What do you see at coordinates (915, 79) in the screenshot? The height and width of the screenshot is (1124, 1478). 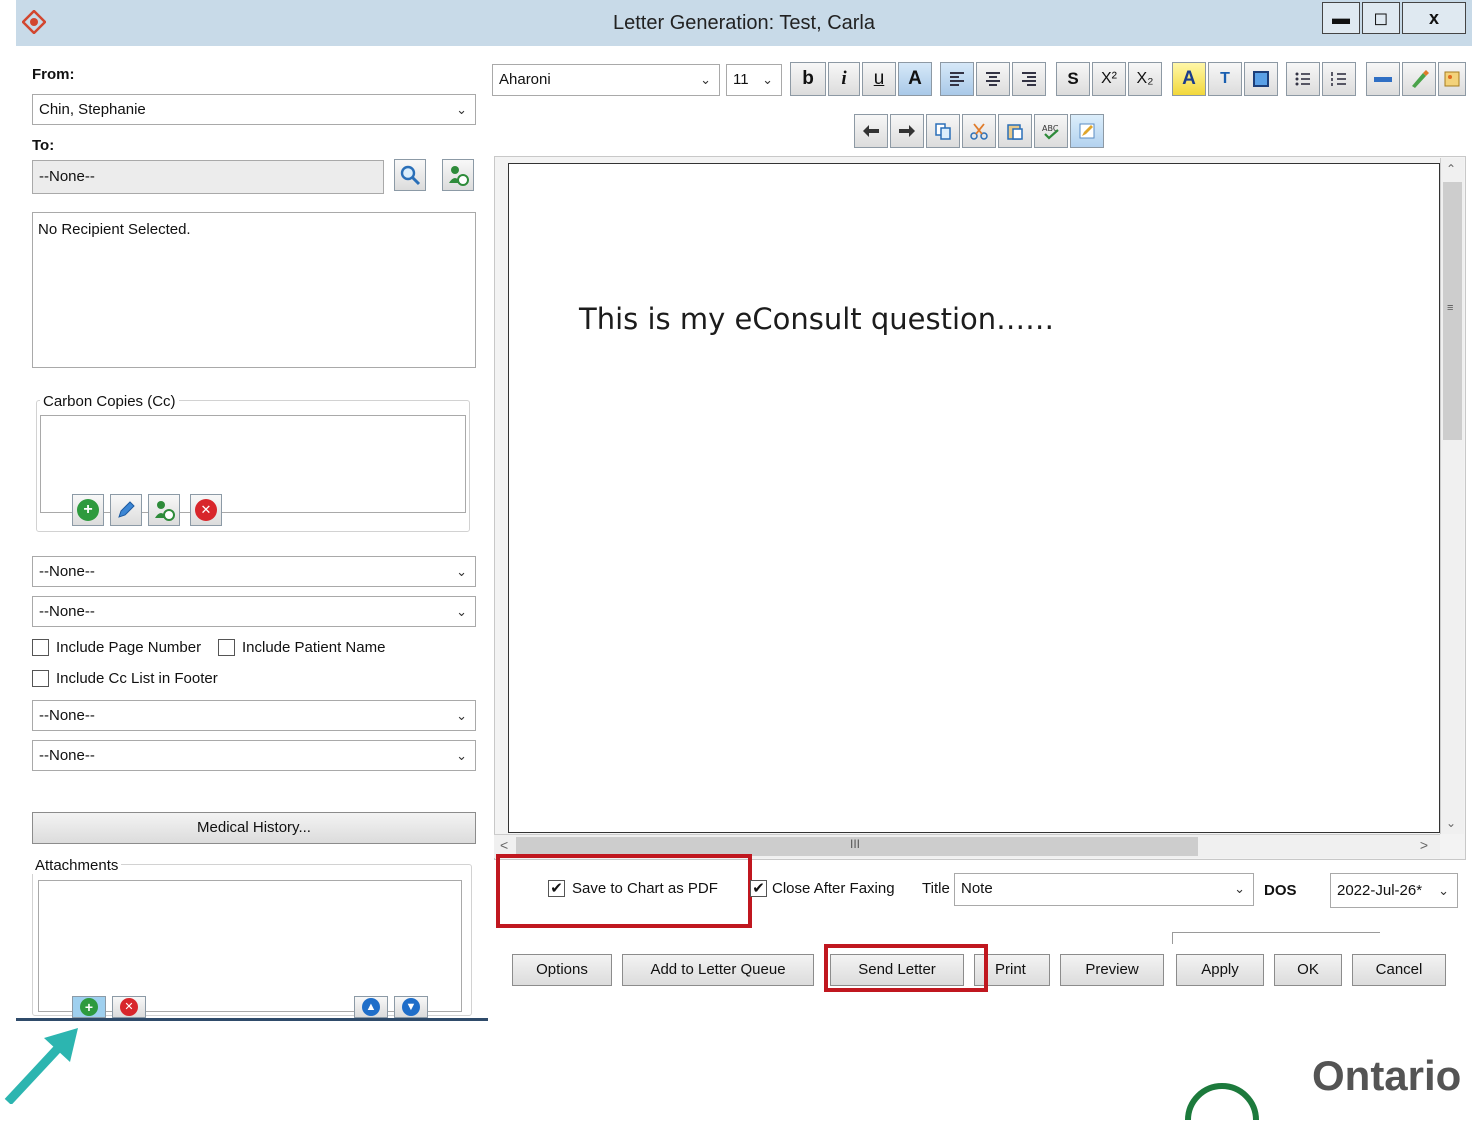 I see `font-color-button: A` at bounding box center [915, 79].